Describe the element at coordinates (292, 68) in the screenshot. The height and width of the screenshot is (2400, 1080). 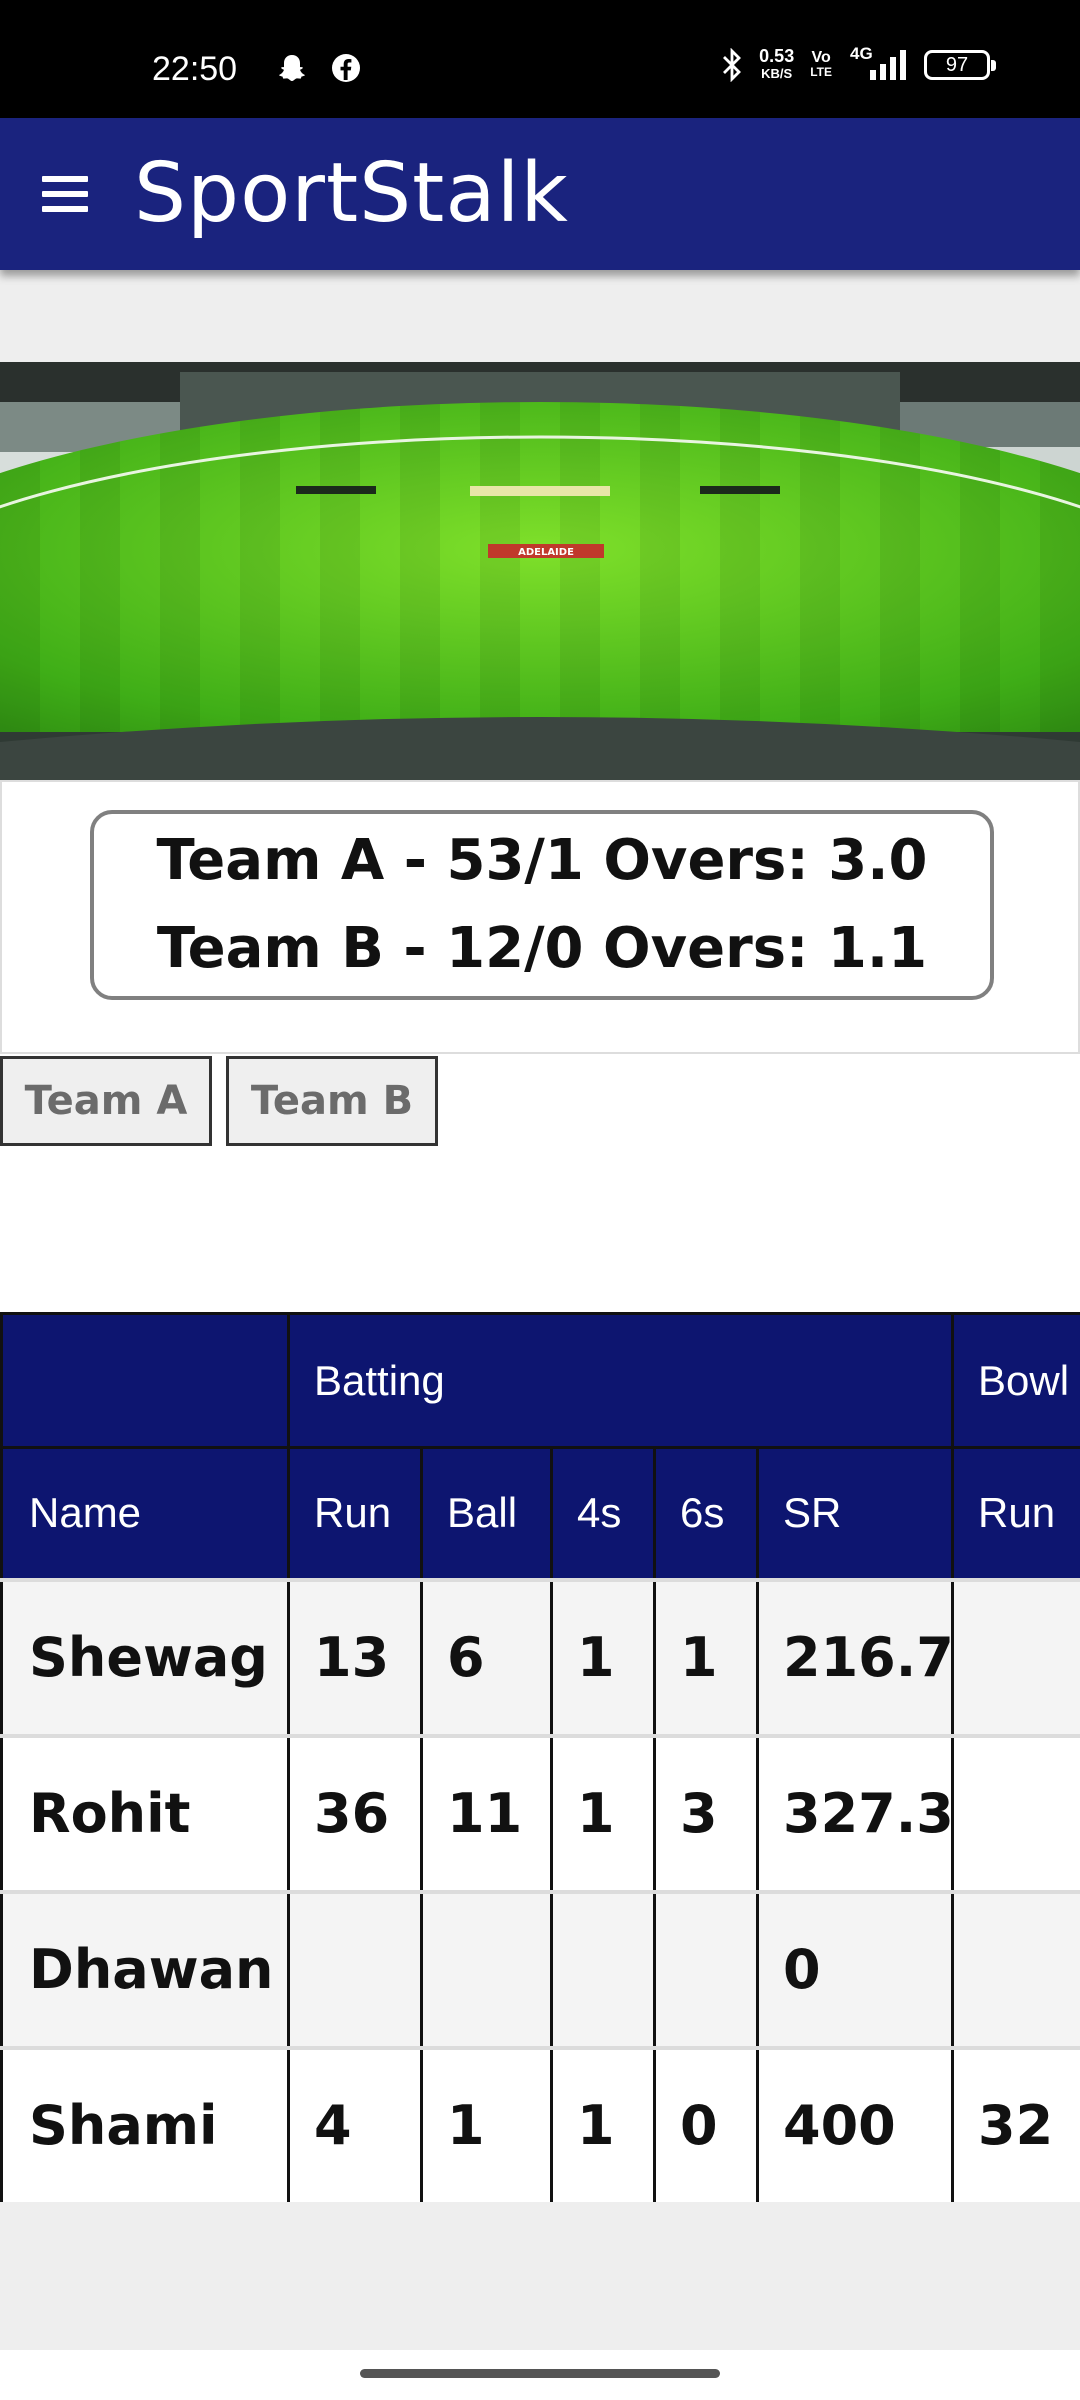
I see `snapchat-icon` at that location.